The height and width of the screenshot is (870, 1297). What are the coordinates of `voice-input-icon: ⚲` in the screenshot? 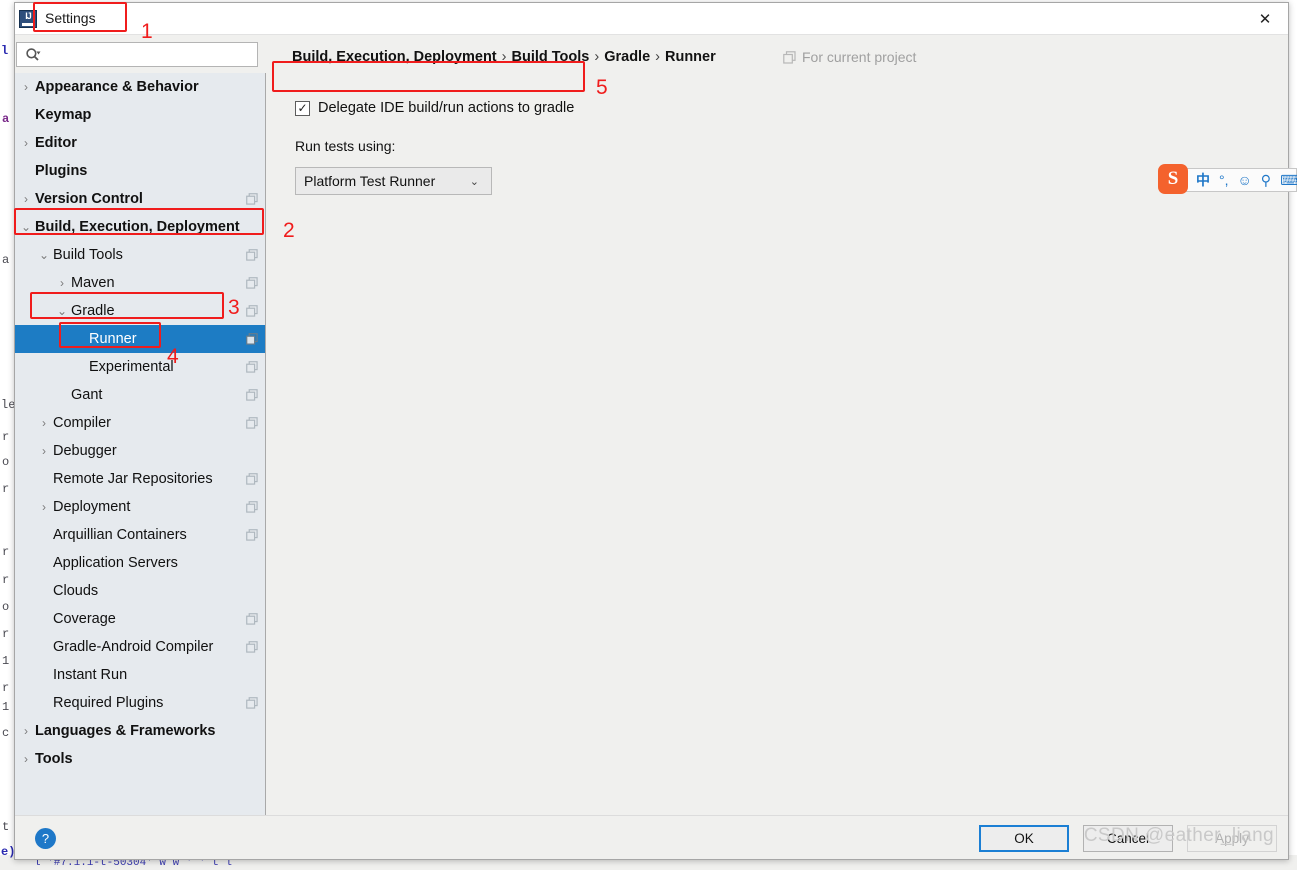 It's located at (1266, 180).